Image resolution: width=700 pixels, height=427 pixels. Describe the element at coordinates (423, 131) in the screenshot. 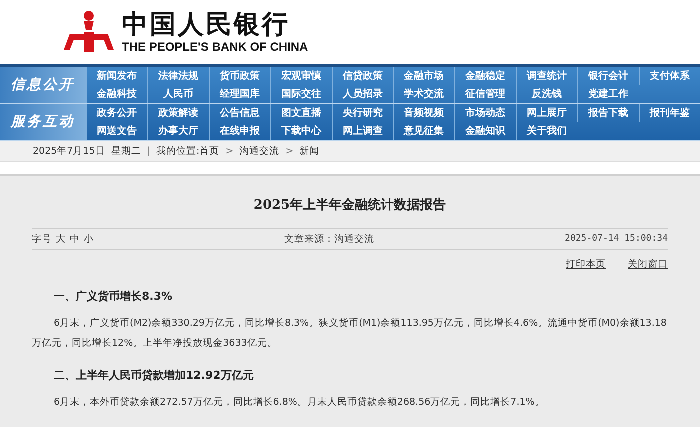

I see `nav-link: 意见征集` at that location.